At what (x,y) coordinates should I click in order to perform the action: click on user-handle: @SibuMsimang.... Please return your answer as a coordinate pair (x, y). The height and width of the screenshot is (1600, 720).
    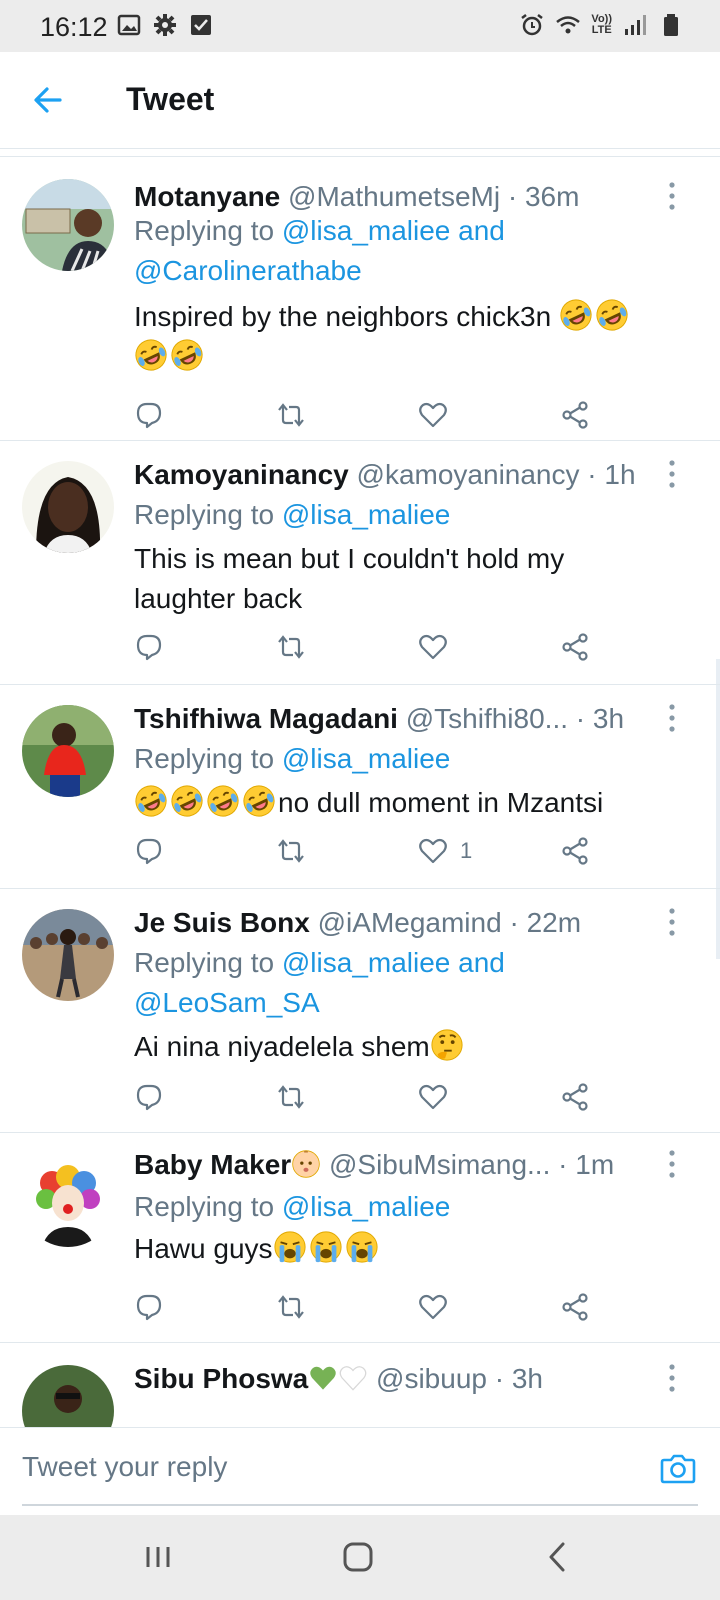
    Looking at the image, I should click on (439, 1164).